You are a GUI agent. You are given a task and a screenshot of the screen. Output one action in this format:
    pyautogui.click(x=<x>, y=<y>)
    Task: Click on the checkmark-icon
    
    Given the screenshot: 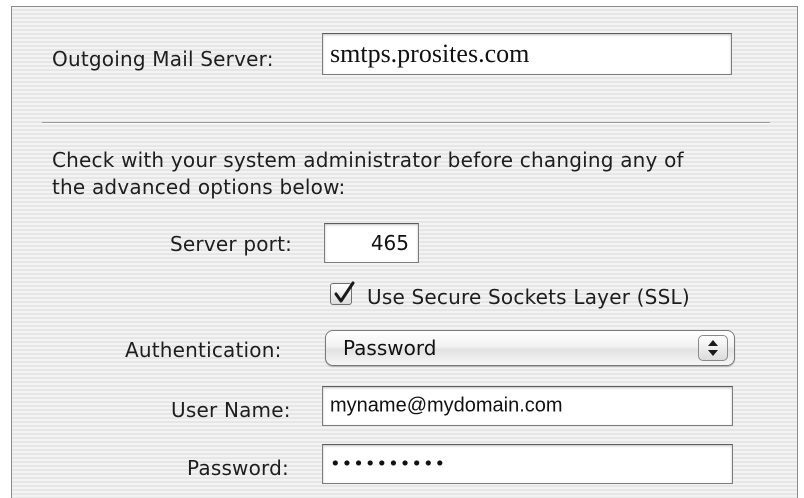 What is the action you would take?
    pyautogui.click(x=344, y=292)
    